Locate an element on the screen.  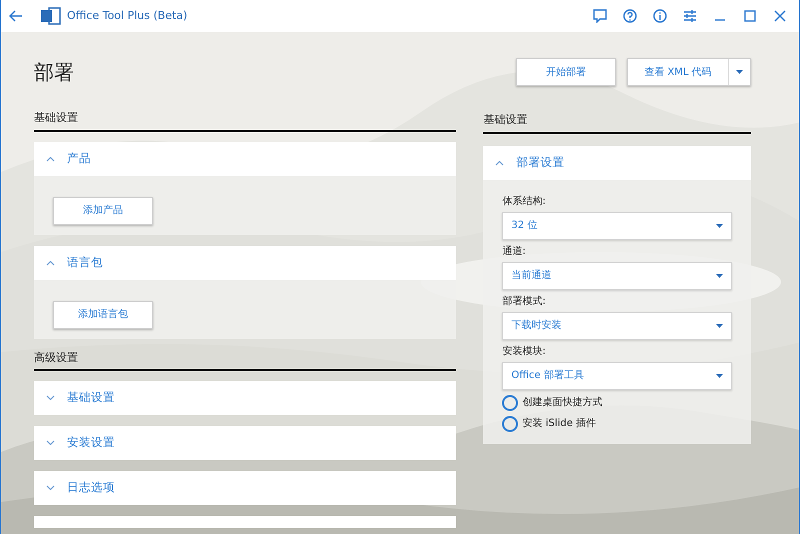
add-button: 添加语言包 is located at coordinates (103, 314).